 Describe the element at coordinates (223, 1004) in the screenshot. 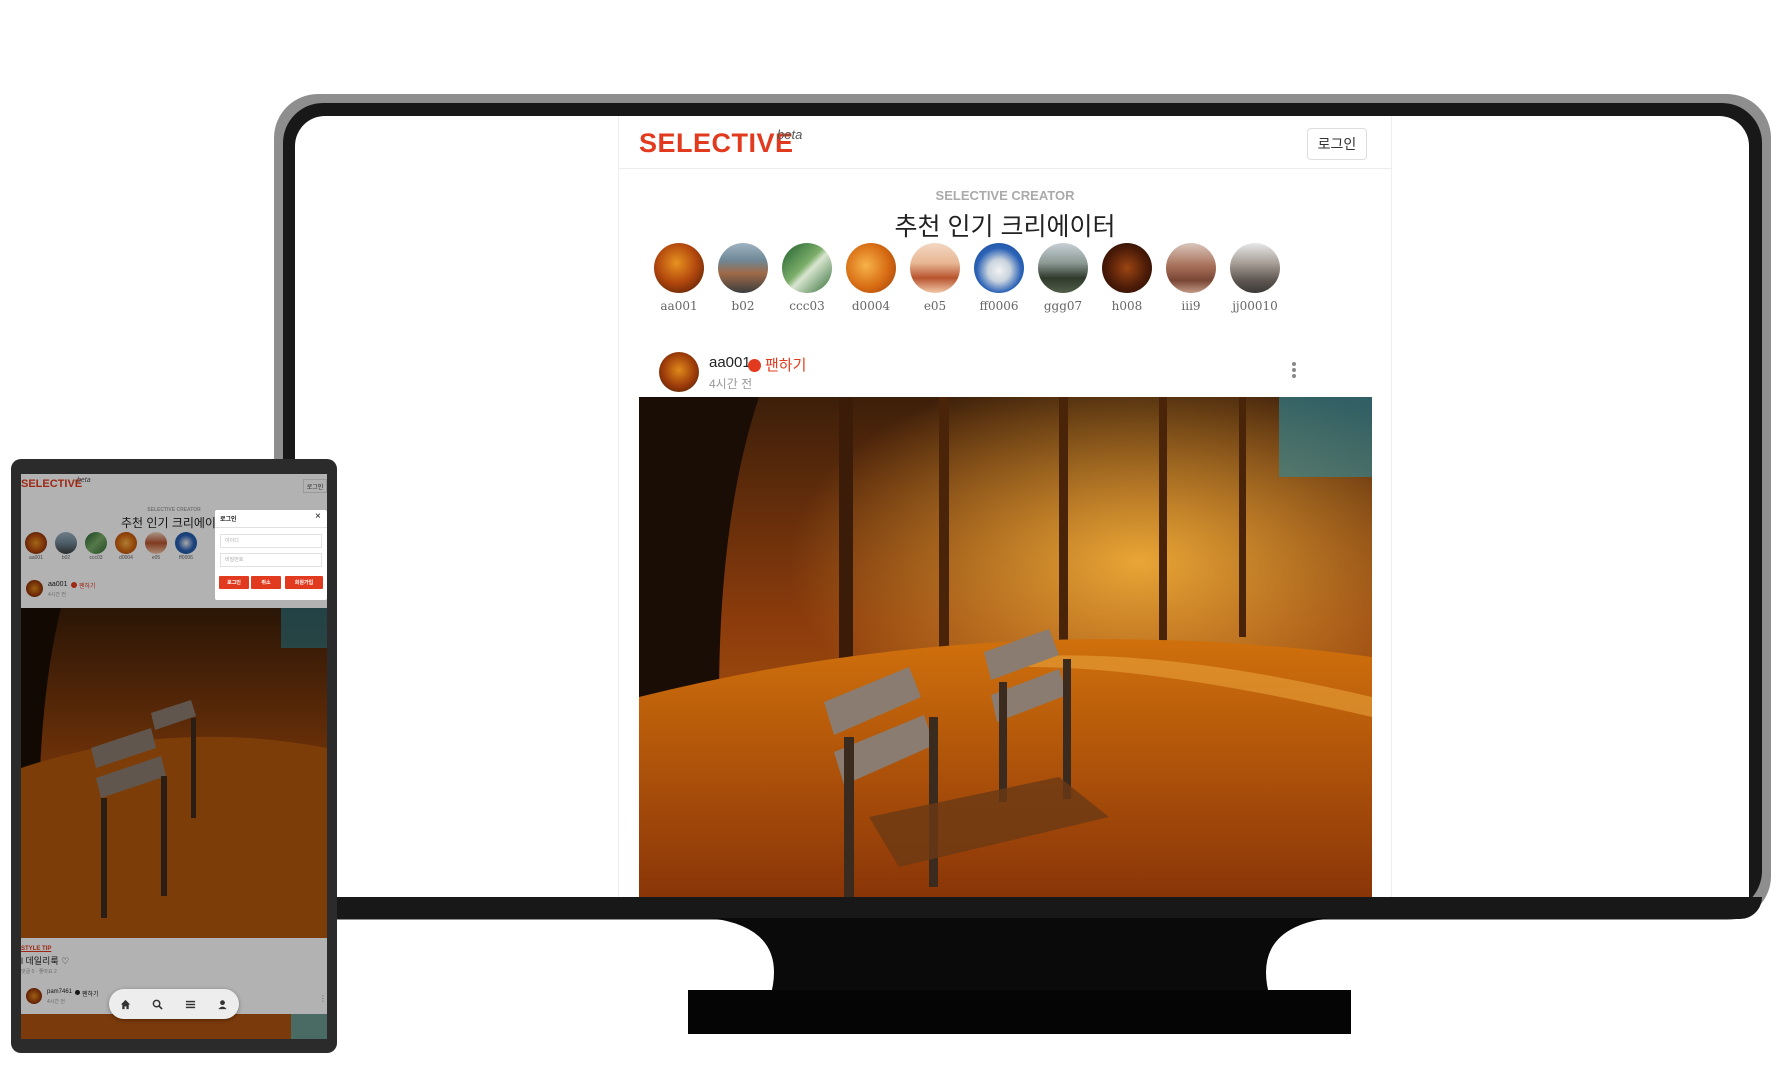

I see `user-icon` at that location.